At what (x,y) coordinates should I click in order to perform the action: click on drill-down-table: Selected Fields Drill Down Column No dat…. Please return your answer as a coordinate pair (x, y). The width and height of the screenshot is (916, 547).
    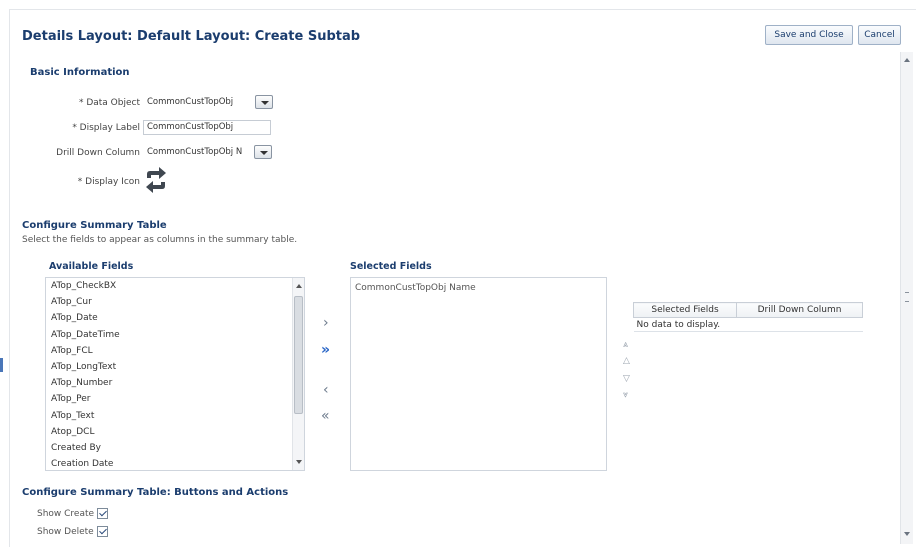
    Looking at the image, I should click on (747, 317).